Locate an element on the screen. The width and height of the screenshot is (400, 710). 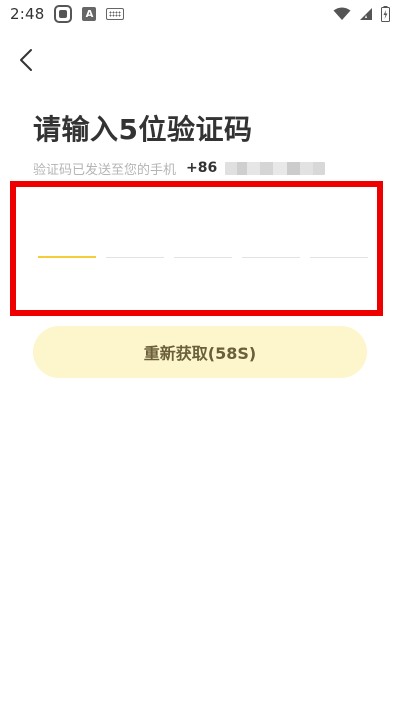
resend-code-button: 重新获取(58S) is located at coordinates (200, 352).